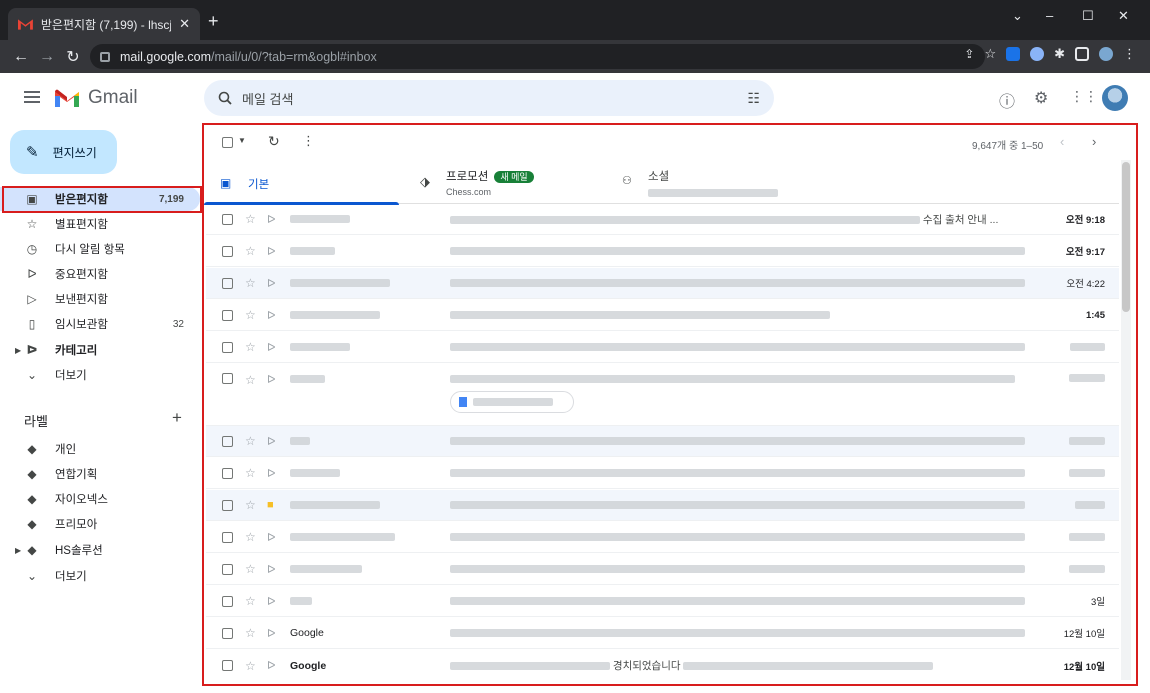 This screenshot has width=1150, height=693. I want to click on lock-icon, so click(105, 56).